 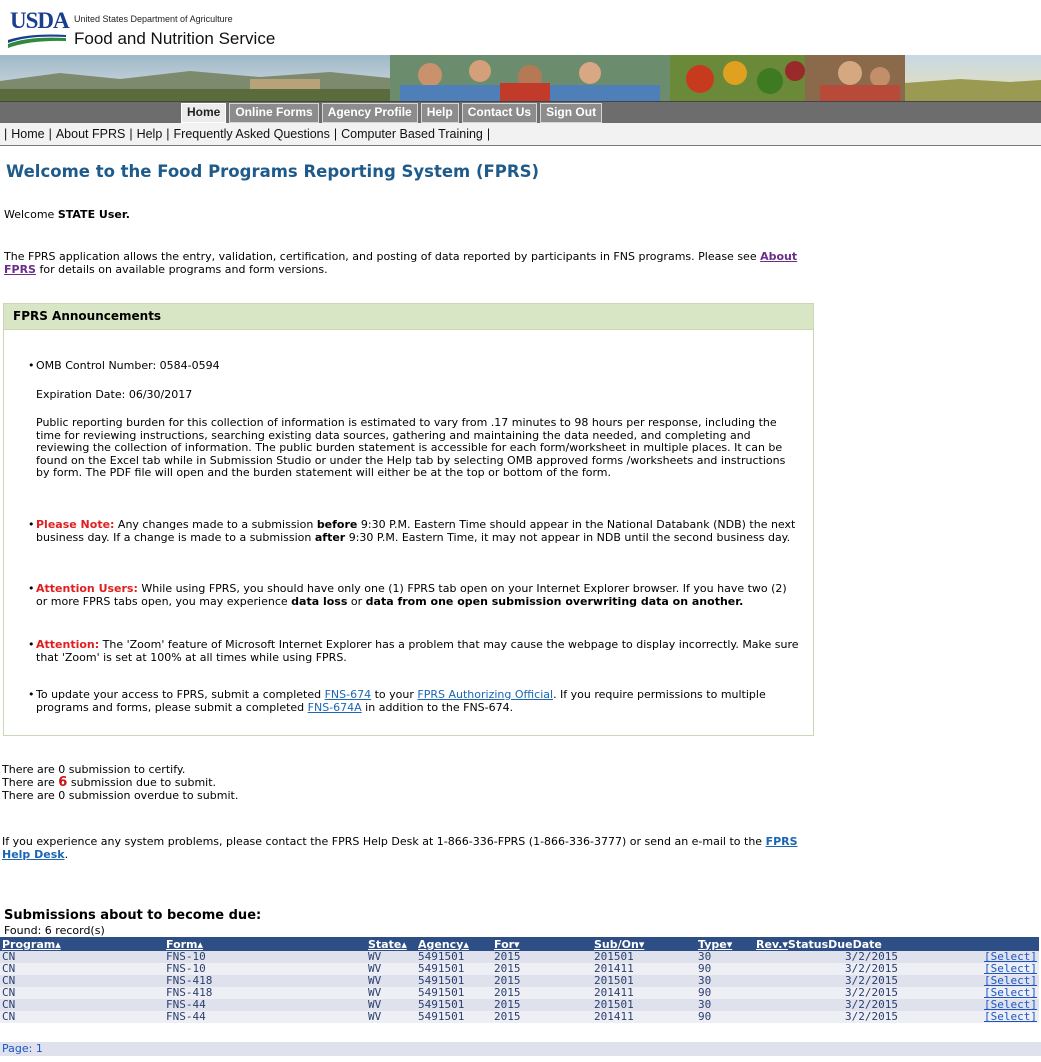 I want to click on records-found: Found: 6 record(s), so click(x=54, y=930).